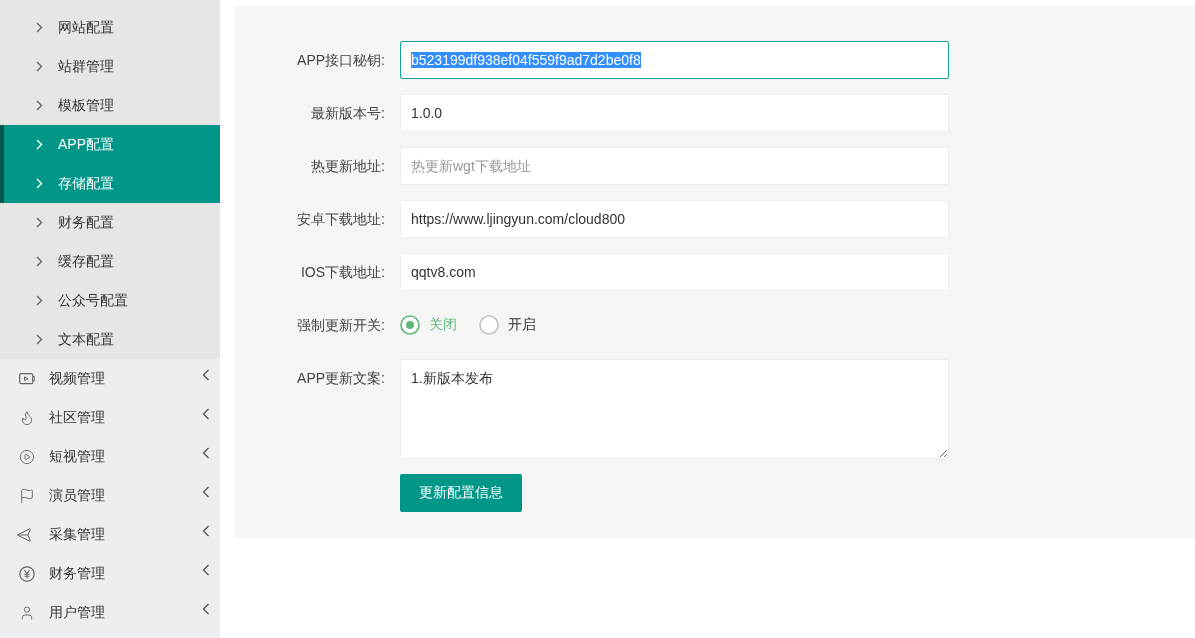 The height and width of the screenshot is (638, 1195). What do you see at coordinates (110, 66) in the screenshot?
I see `submenu-item: 站群管理` at bounding box center [110, 66].